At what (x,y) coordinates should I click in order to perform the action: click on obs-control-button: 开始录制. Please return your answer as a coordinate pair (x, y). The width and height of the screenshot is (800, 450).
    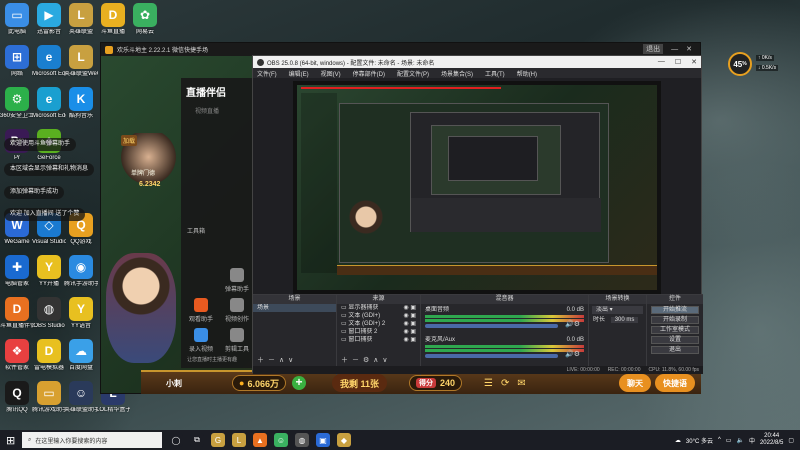
    Looking at the image, I should click on (675, 320).